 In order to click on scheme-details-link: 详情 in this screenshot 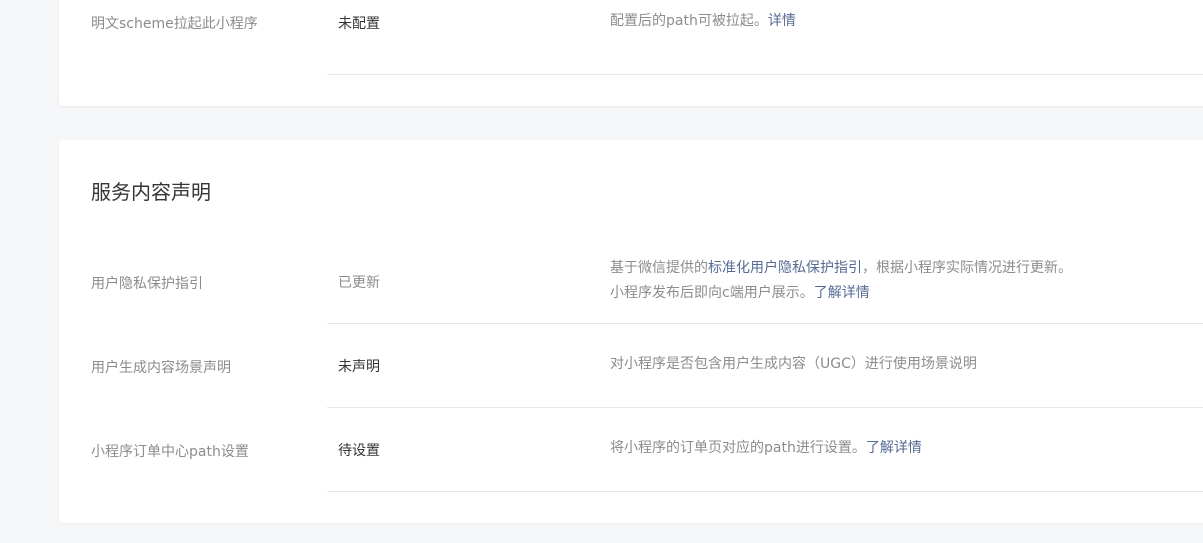, I will do `click(782, 21)`.